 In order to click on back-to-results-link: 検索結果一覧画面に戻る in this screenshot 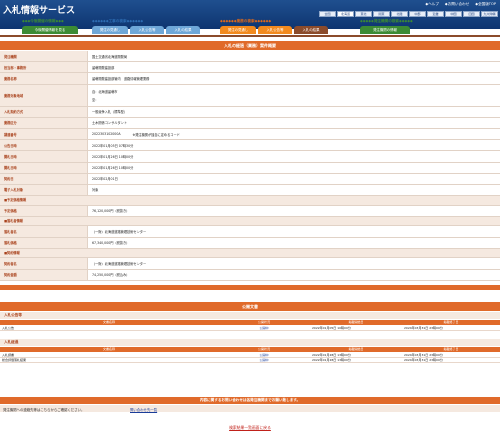, I will do `click(250, 428)`.